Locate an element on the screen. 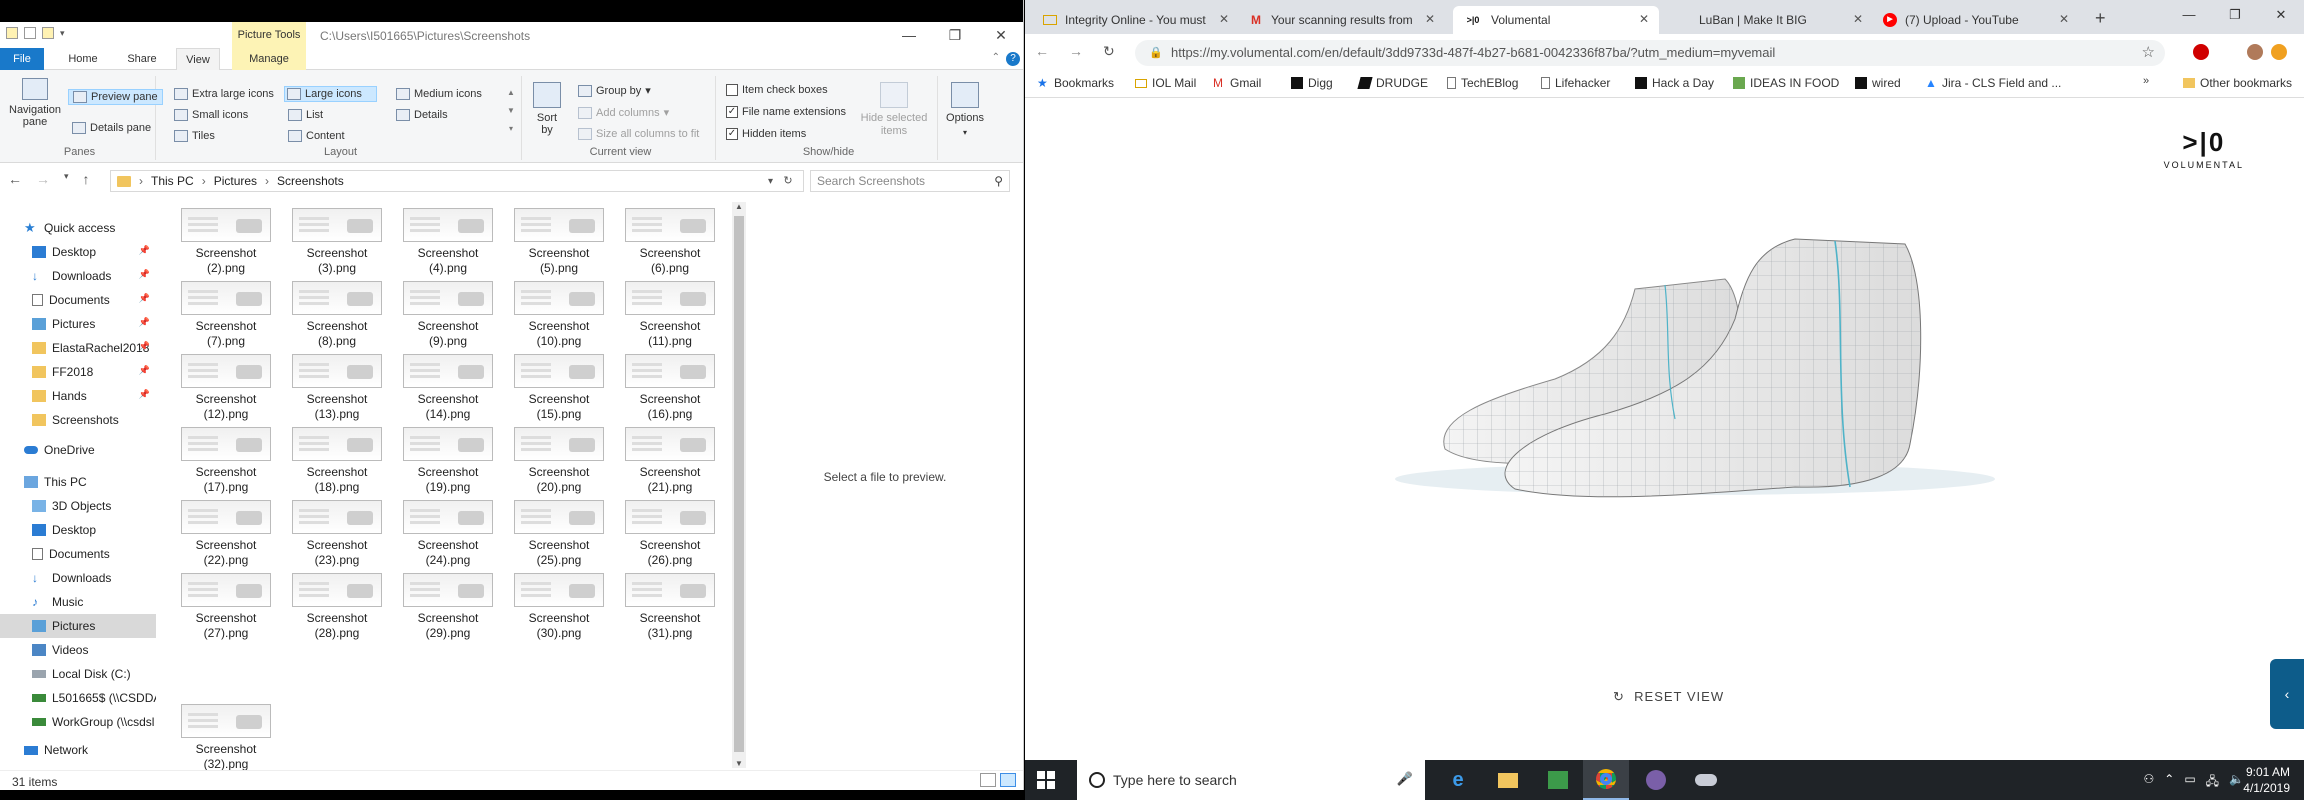 This screenshot has width=2304, height=800. hidden-items-toggle: ✓ Hidden items is located at coordinates (766, 134).